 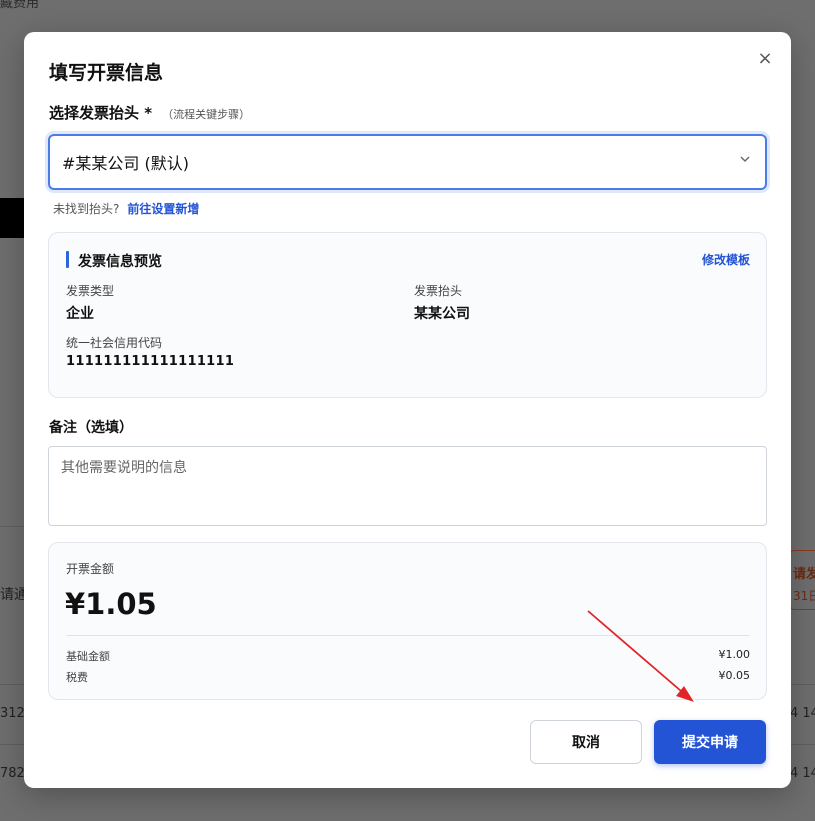 I want to click on invoice-header-label: 选择发票抬头 * （流程关键步骤）, so click(x=149, y=112).